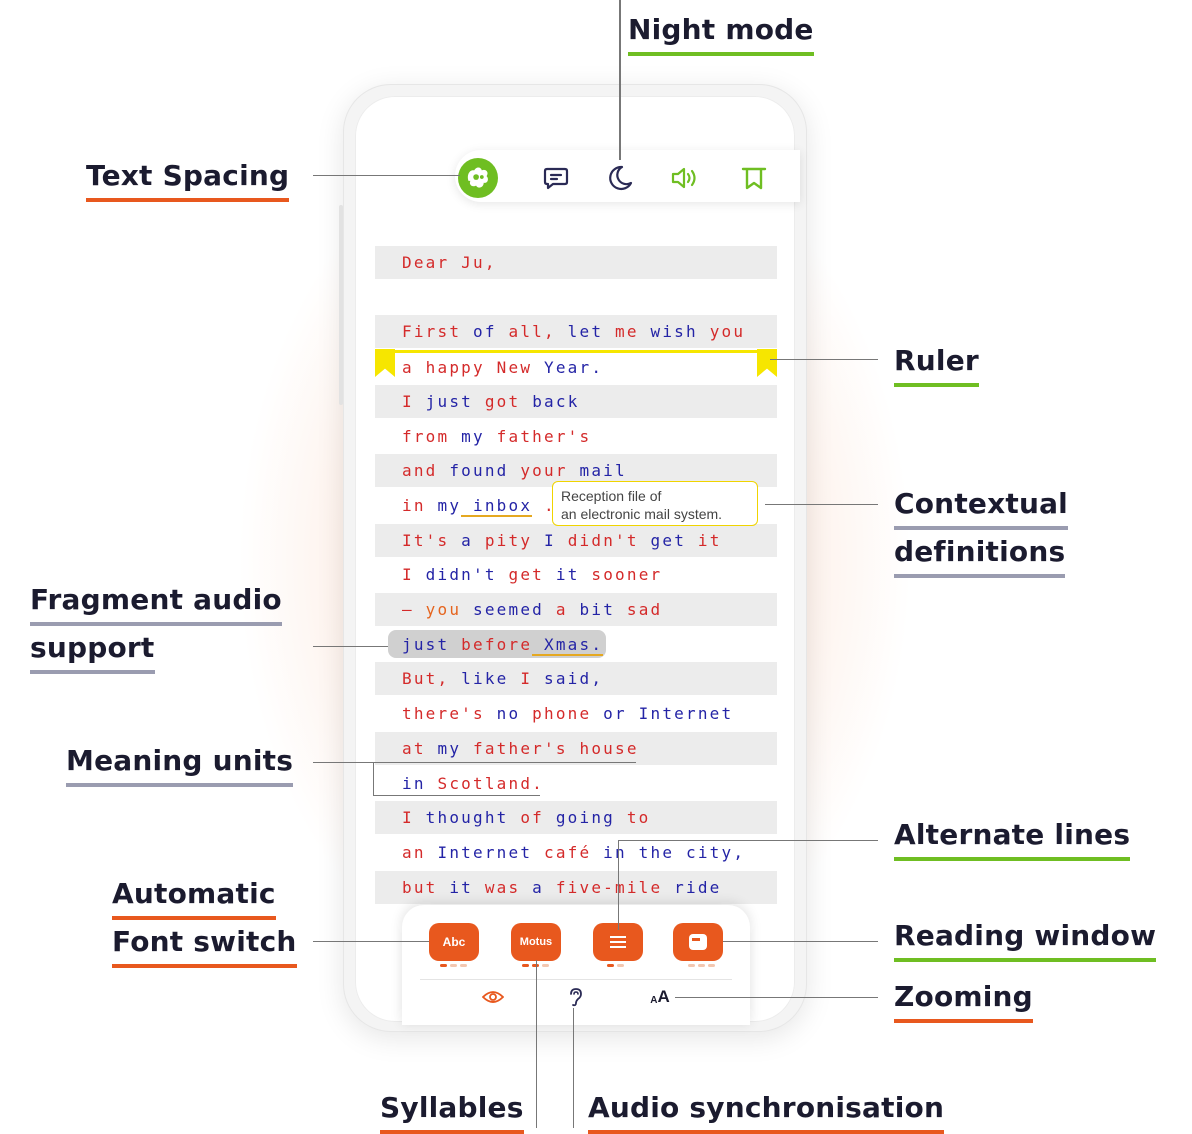  What do you see at coordinates (503, 609) in the screenshot?
I see `reader-word: seemed` at bounding box center [503, 609].